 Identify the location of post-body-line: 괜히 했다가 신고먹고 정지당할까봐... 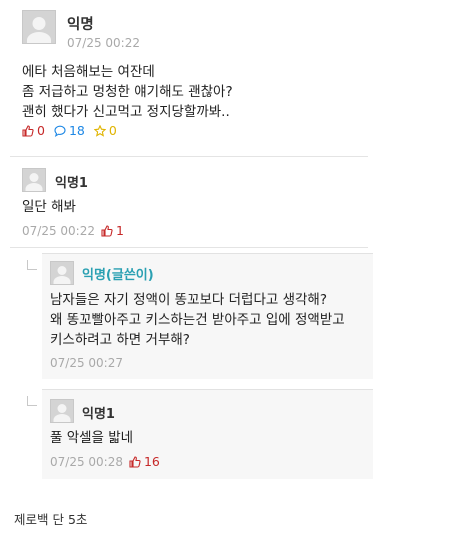
(126, 112).